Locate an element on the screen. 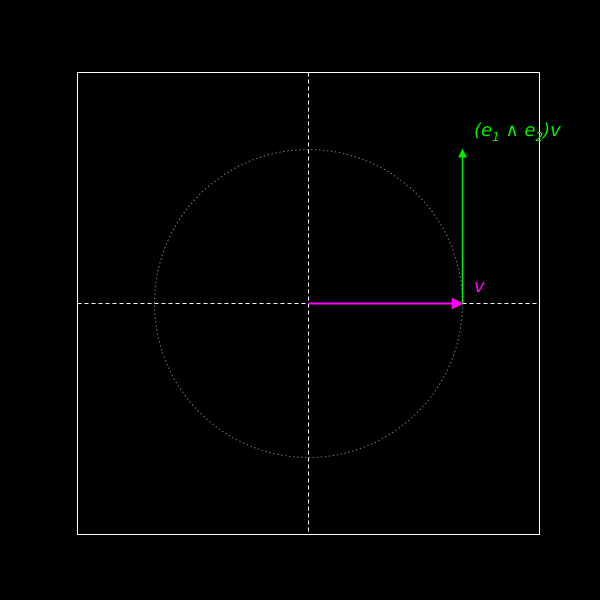 This screenshot has width=600, height=600. vector-rotated-label: (e1 ∧ e2)v is located at coordinates (517, 132).